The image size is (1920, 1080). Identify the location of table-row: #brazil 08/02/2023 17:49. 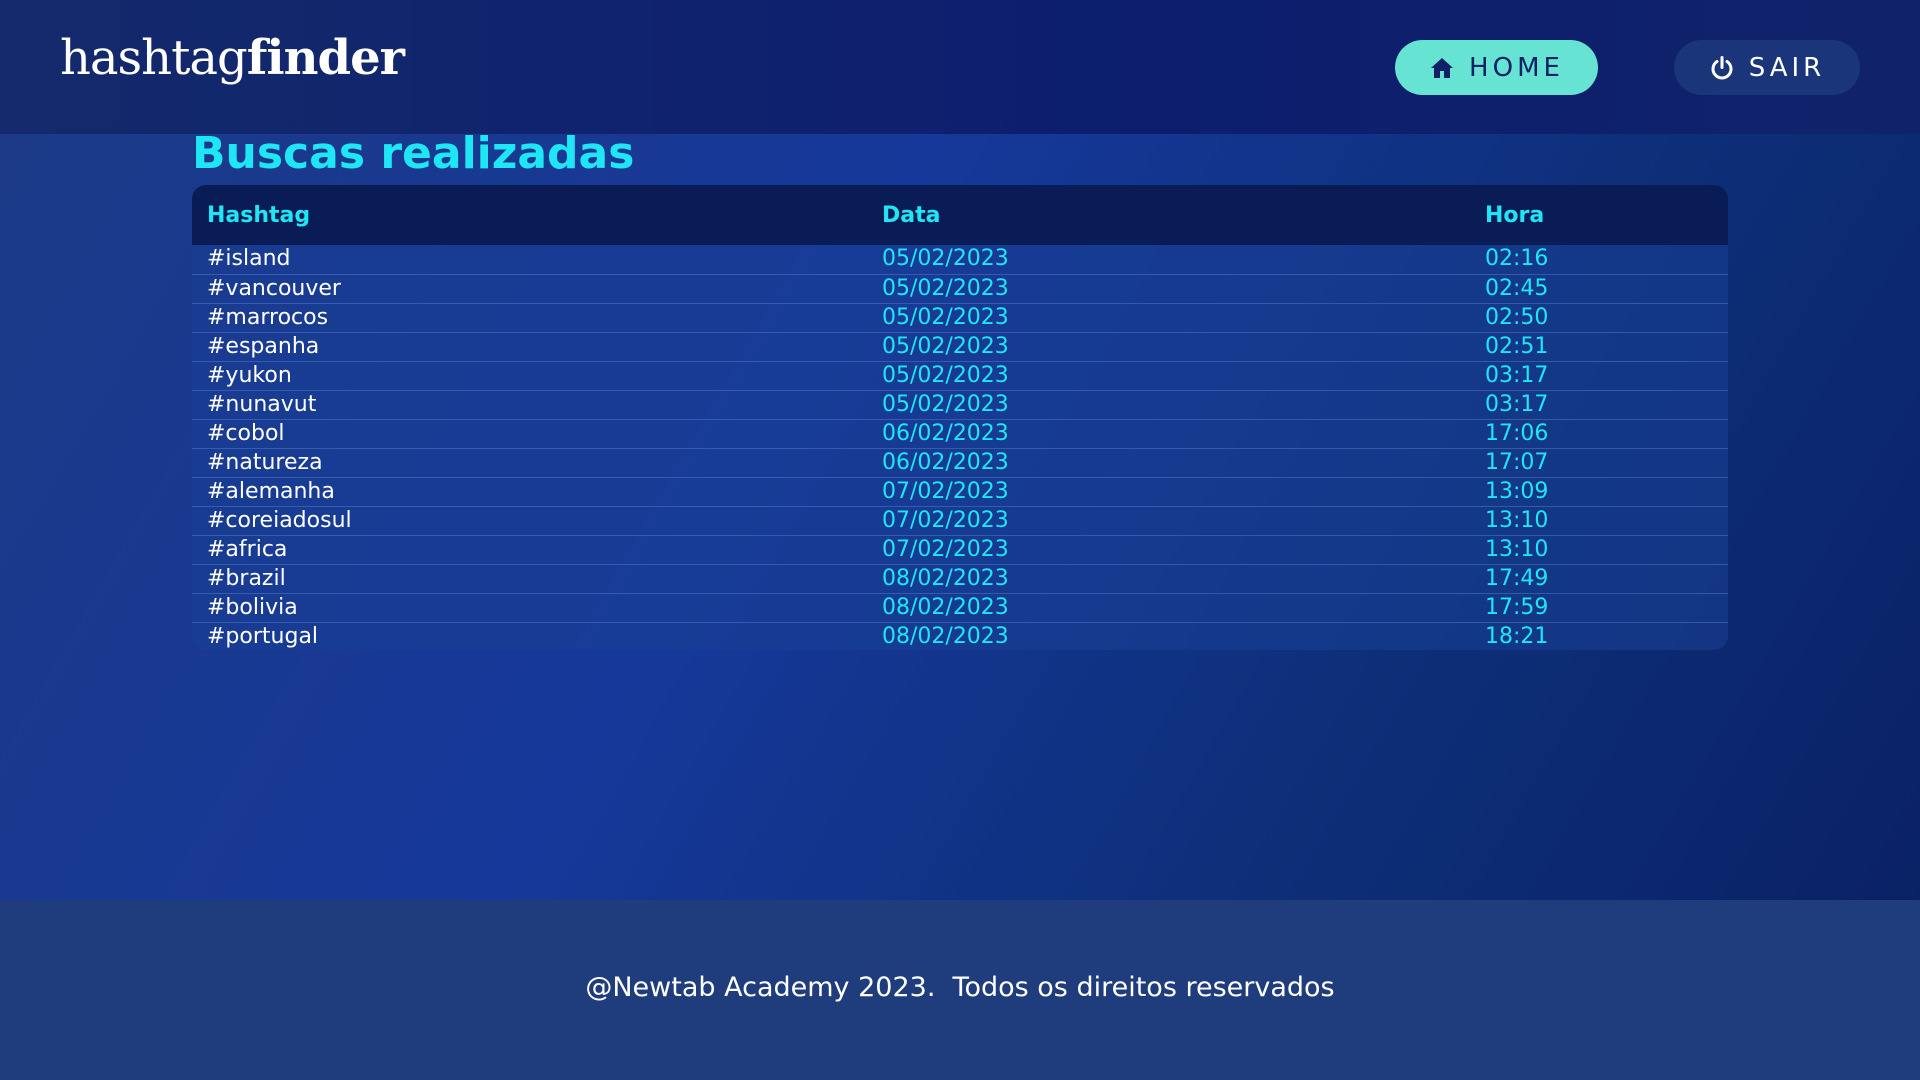
(960, 578).